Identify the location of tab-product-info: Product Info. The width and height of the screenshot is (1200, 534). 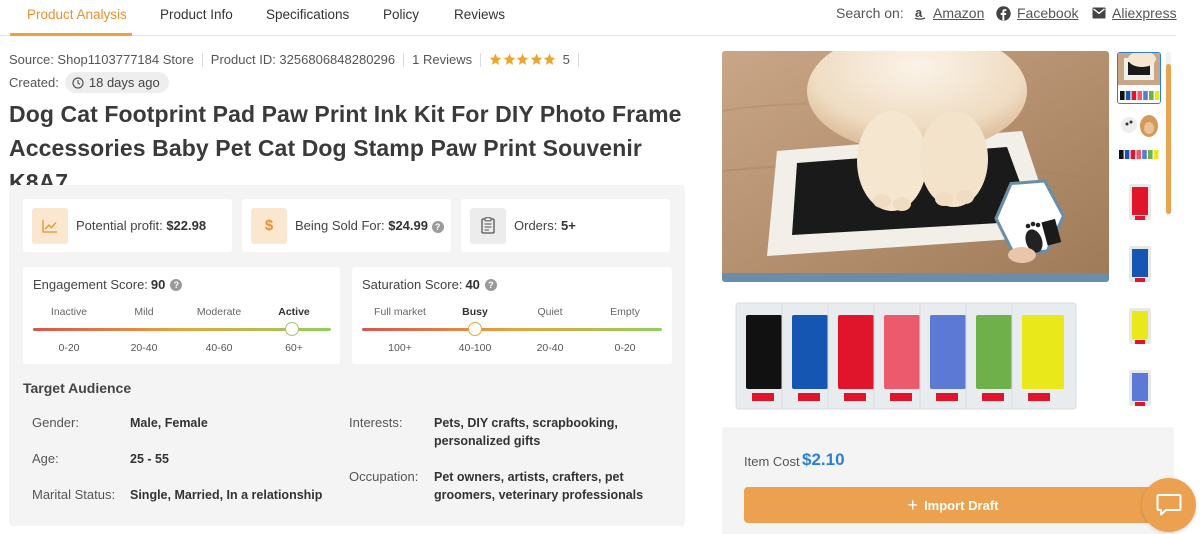
(196, 14).